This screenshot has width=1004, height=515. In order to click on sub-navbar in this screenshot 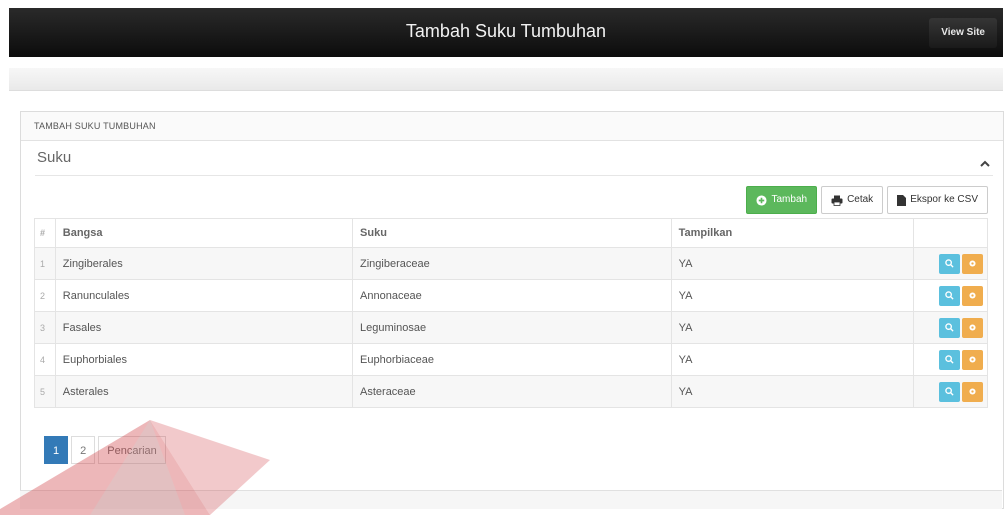, I will do `click(506, 79)`.